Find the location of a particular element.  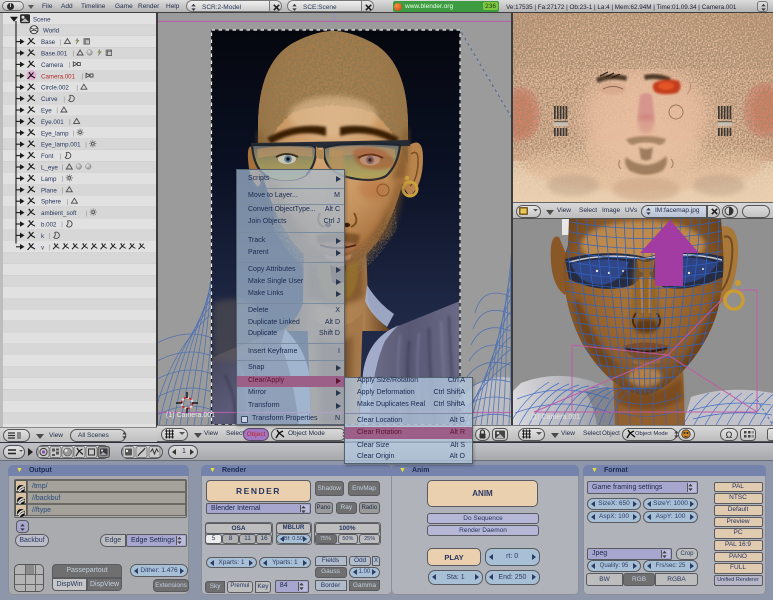

svg-text: Eye_lamp is located at coordinates (55, 133).